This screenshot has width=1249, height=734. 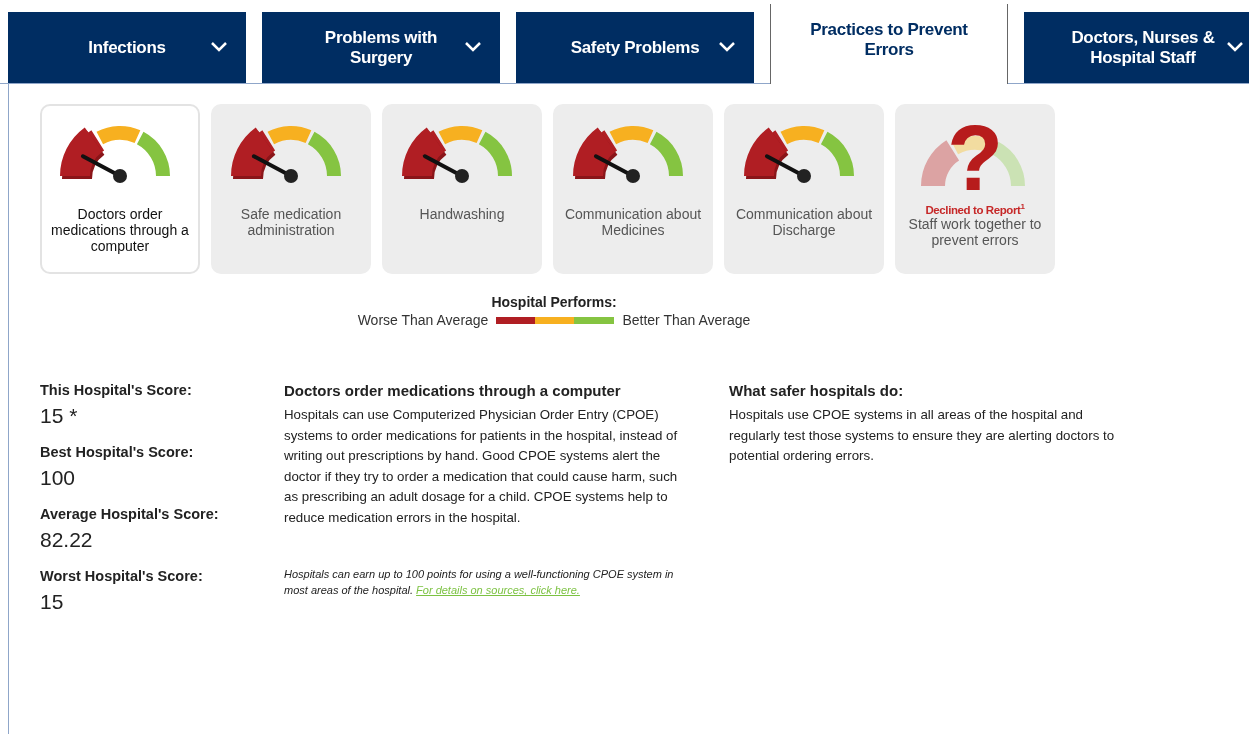 I want to click on score-label: Worst Hospital's Score:, so click(x=122, y=576).